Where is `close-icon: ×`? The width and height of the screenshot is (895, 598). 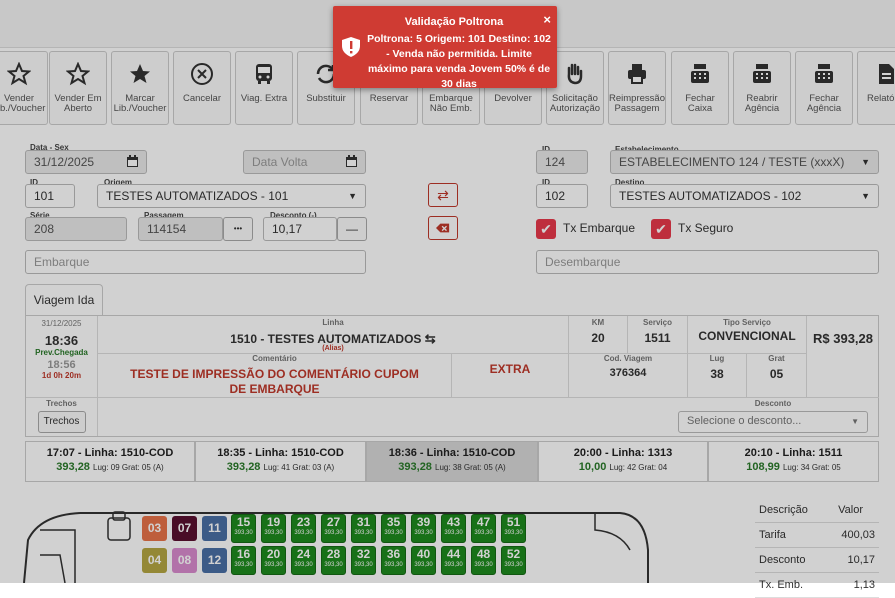
close-icon: × is located at coordinates (547, 19).